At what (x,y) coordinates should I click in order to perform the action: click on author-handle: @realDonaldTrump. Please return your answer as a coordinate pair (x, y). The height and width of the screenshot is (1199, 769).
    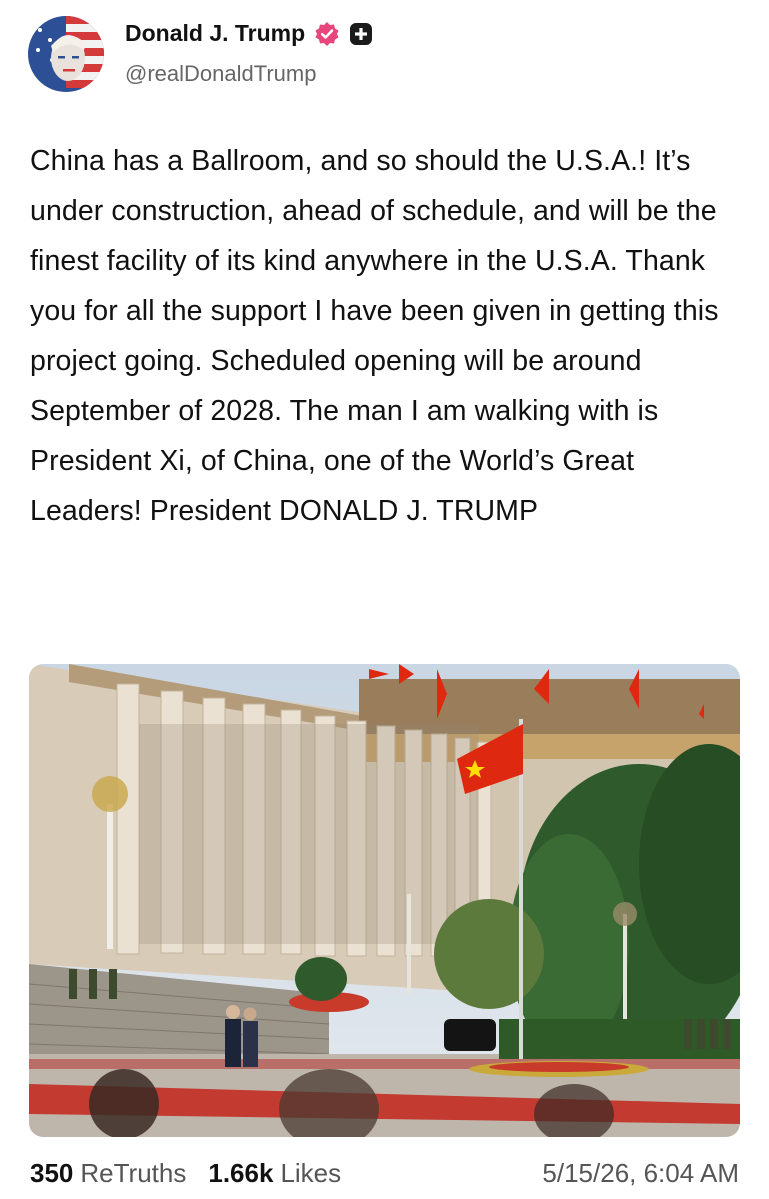
    Looking at the image, I should click on (220, 74).